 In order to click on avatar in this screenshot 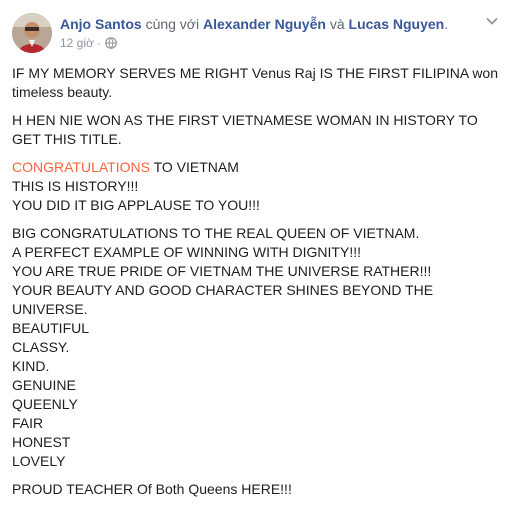, I will do `click(32, 33)`.